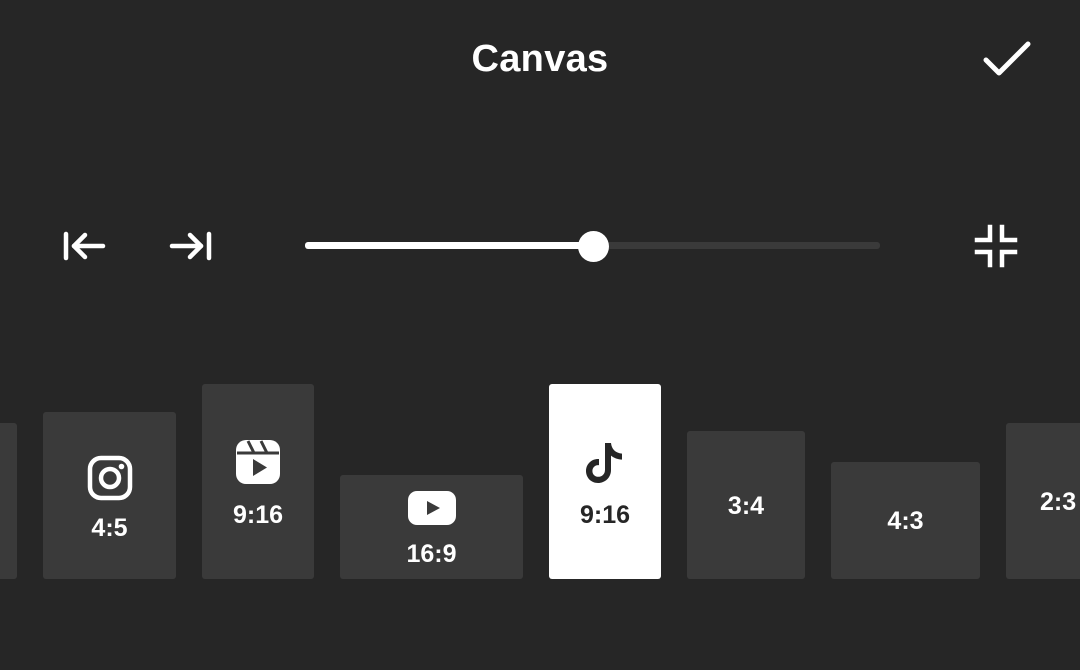 This screenshot has height=670, width=1080. I want to click on ratio-card-4x5: 4:5, so click(109, 495).